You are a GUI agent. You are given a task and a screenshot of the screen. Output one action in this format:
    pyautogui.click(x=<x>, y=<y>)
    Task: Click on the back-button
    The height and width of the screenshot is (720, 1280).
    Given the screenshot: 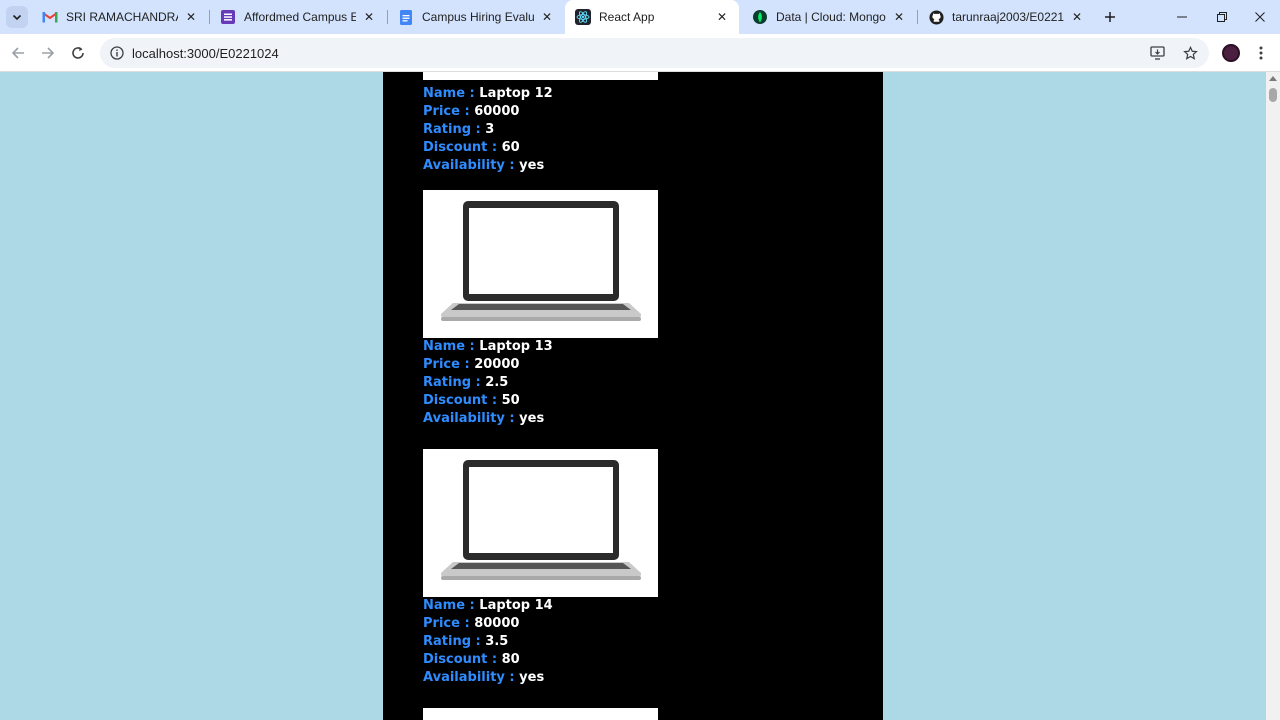 What is the action you would take?
    pyautogui.click(x=18, y=53)
    